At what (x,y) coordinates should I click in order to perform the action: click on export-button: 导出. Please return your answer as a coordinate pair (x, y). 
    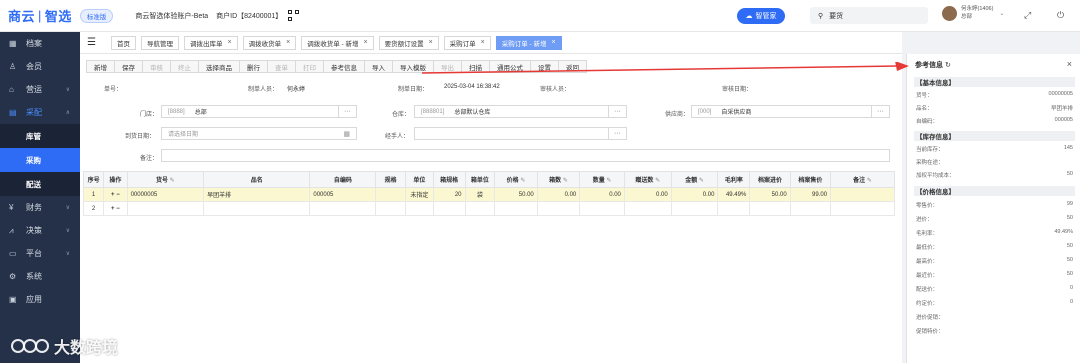
    Looking at the image, I should click on (447, 66).